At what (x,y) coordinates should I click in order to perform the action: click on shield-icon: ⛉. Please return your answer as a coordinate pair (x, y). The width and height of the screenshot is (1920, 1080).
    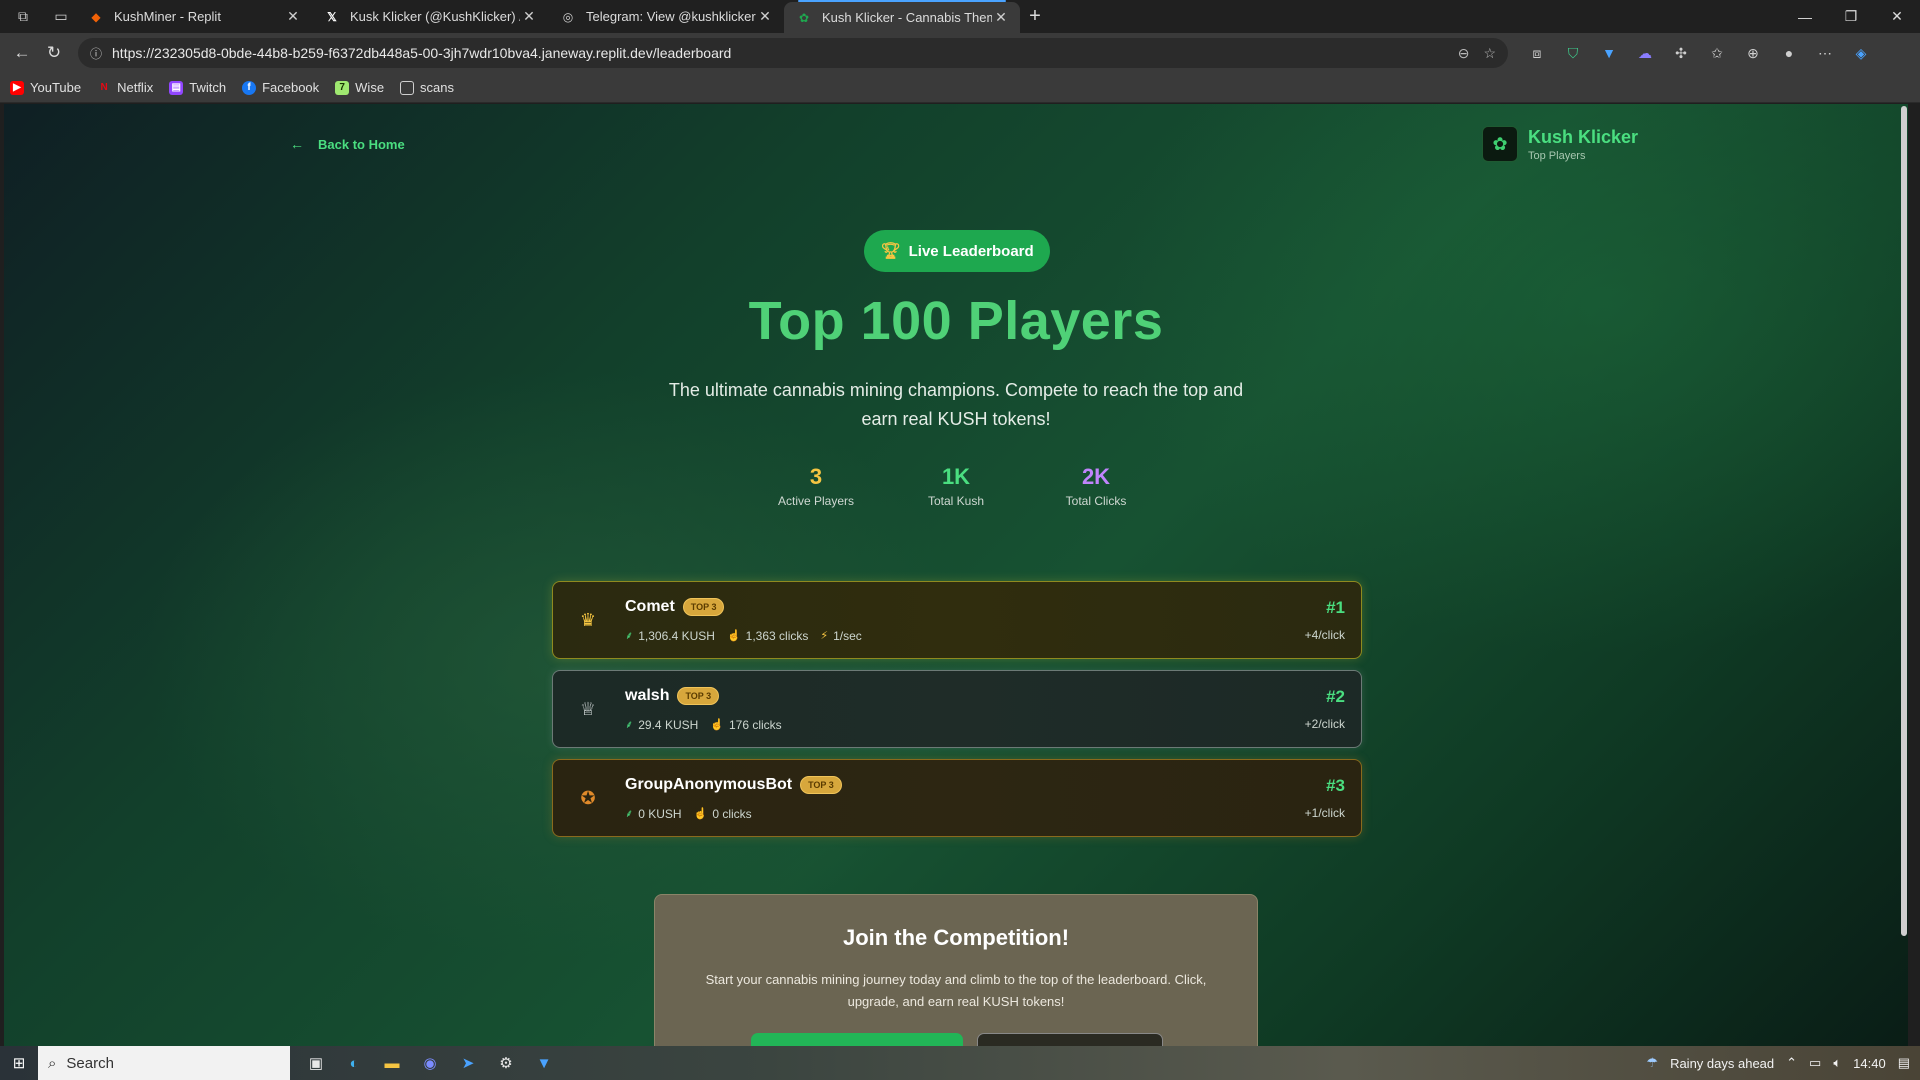
    Looking at the image, I should click on (1573, 53).